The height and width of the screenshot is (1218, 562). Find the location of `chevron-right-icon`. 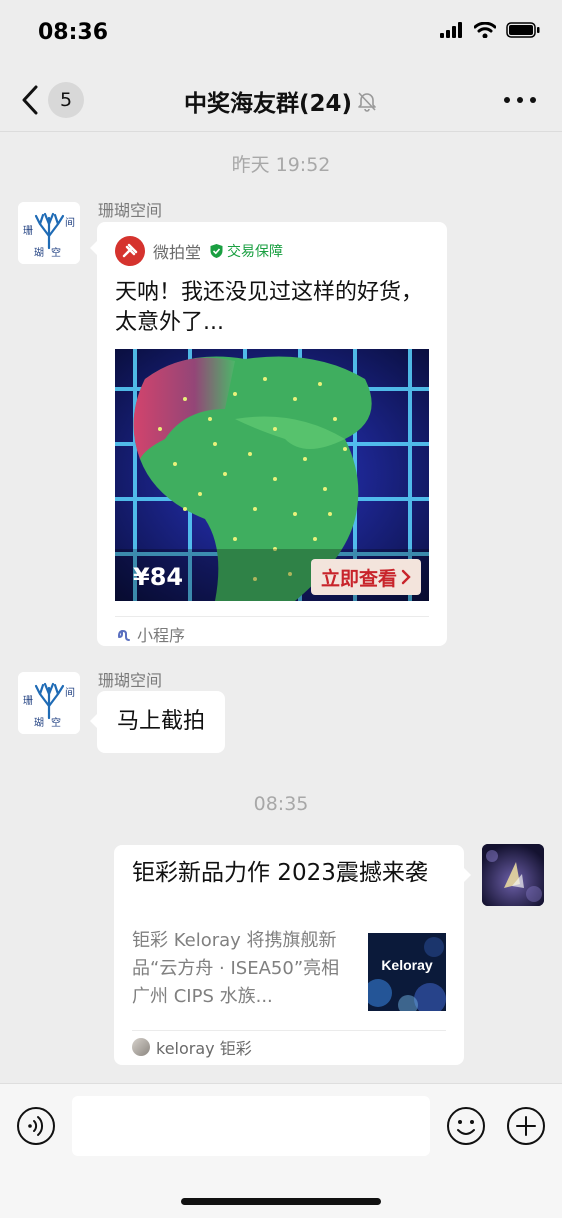

chevron-right-icon is located at coordinates (406, 577).